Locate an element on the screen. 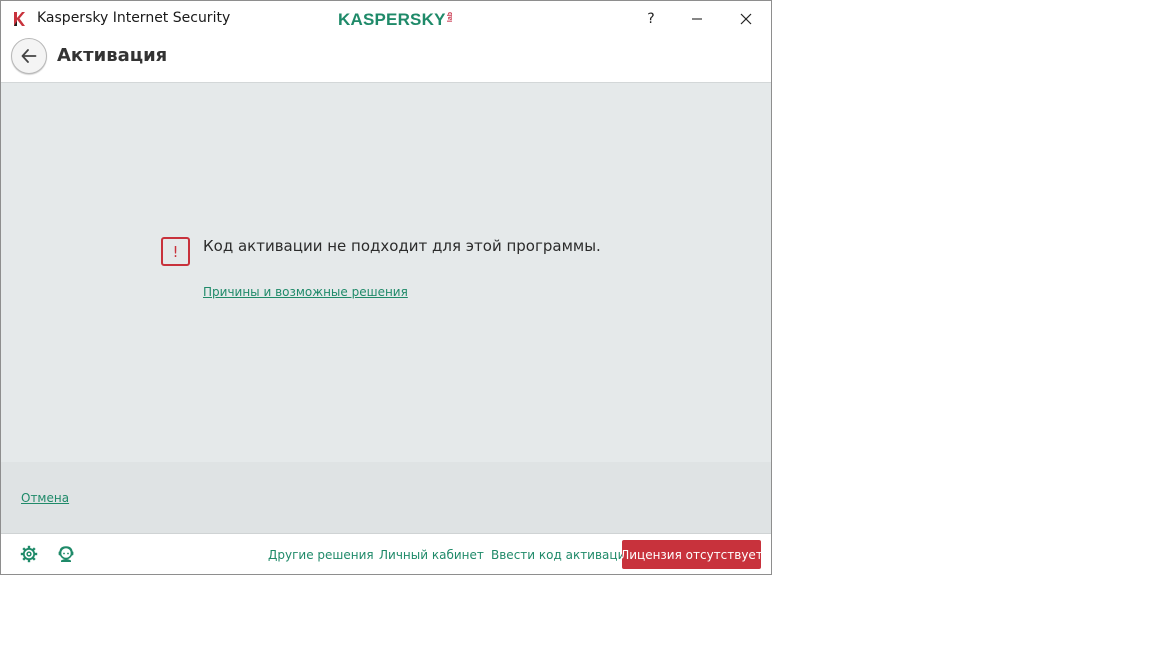  minimize-button is located at coordinates (697, 19).